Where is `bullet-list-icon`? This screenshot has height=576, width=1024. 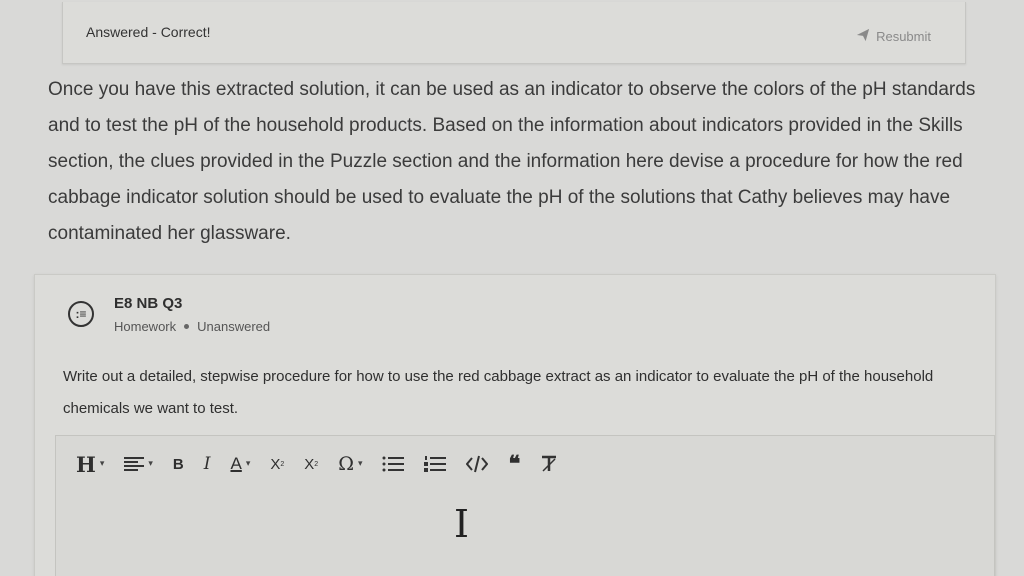
bullet-list-icon is located at coordinates (393, 464).